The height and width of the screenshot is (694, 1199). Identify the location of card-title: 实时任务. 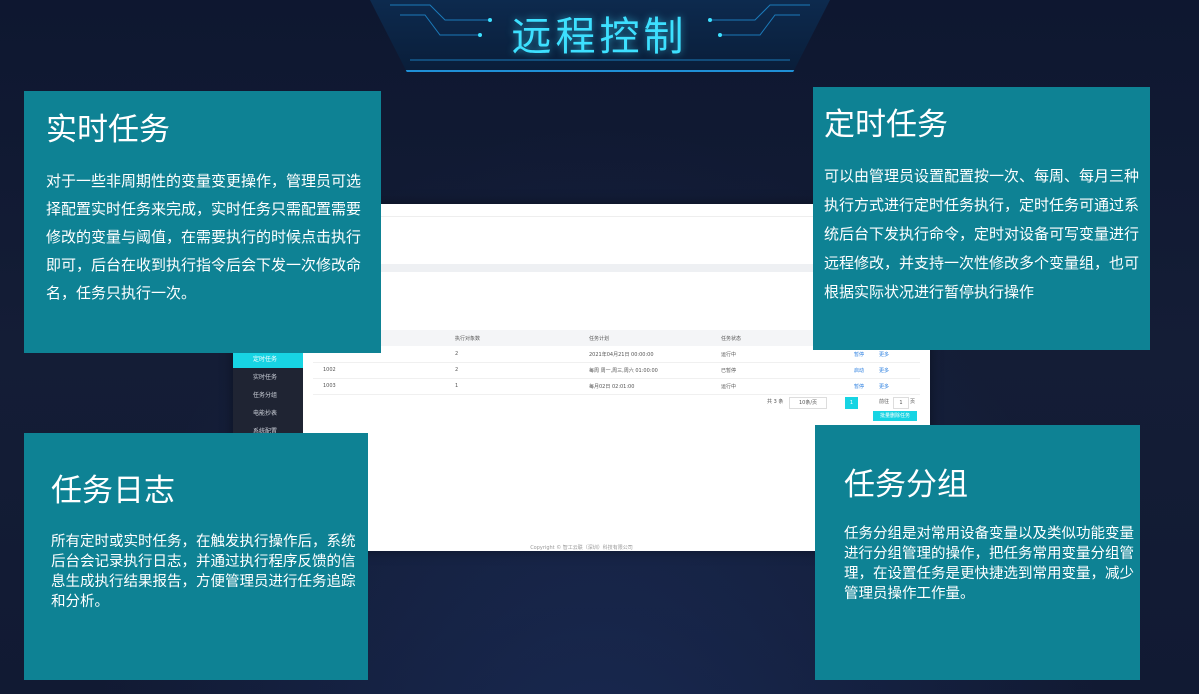
(108, 130).